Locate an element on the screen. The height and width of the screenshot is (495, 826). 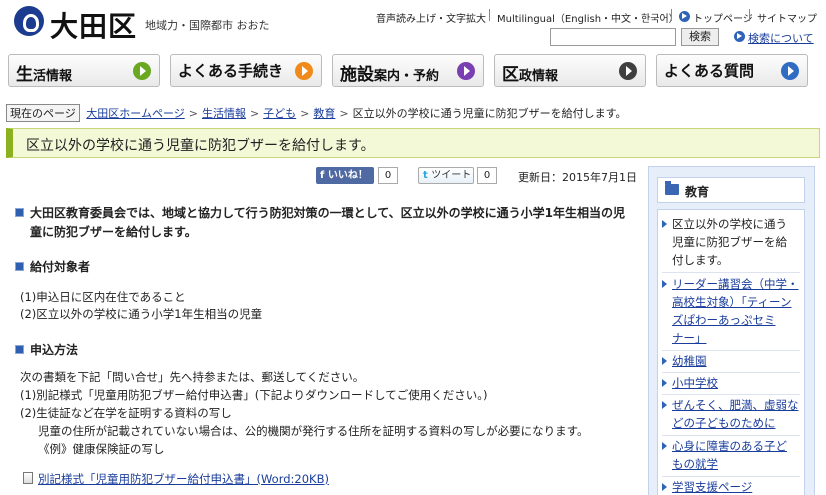
like-count: 0 is located at coordinates (388, 175).